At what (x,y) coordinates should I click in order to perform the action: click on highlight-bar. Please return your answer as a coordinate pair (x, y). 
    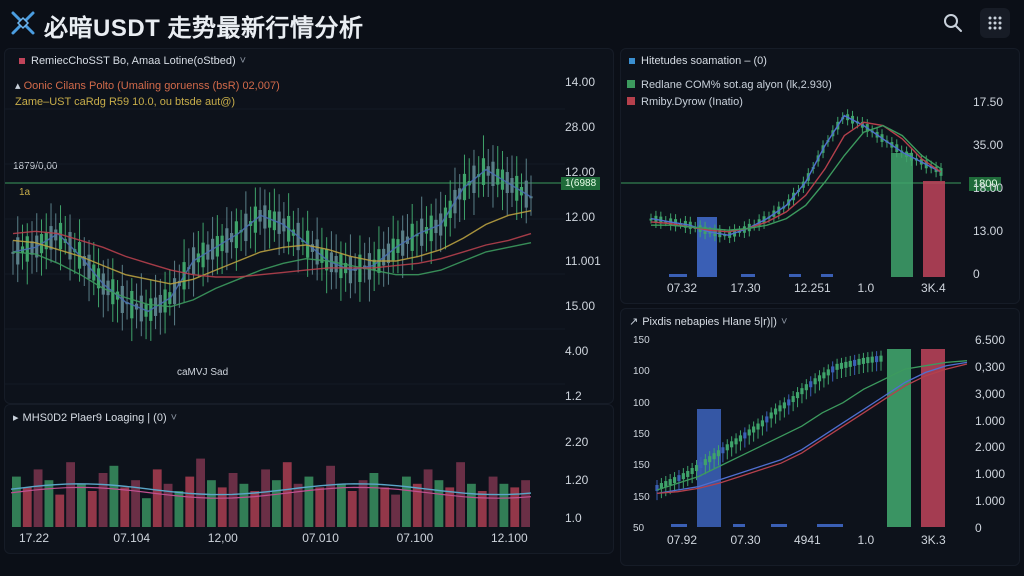
    Looking at the image, I should click on (934, 229).